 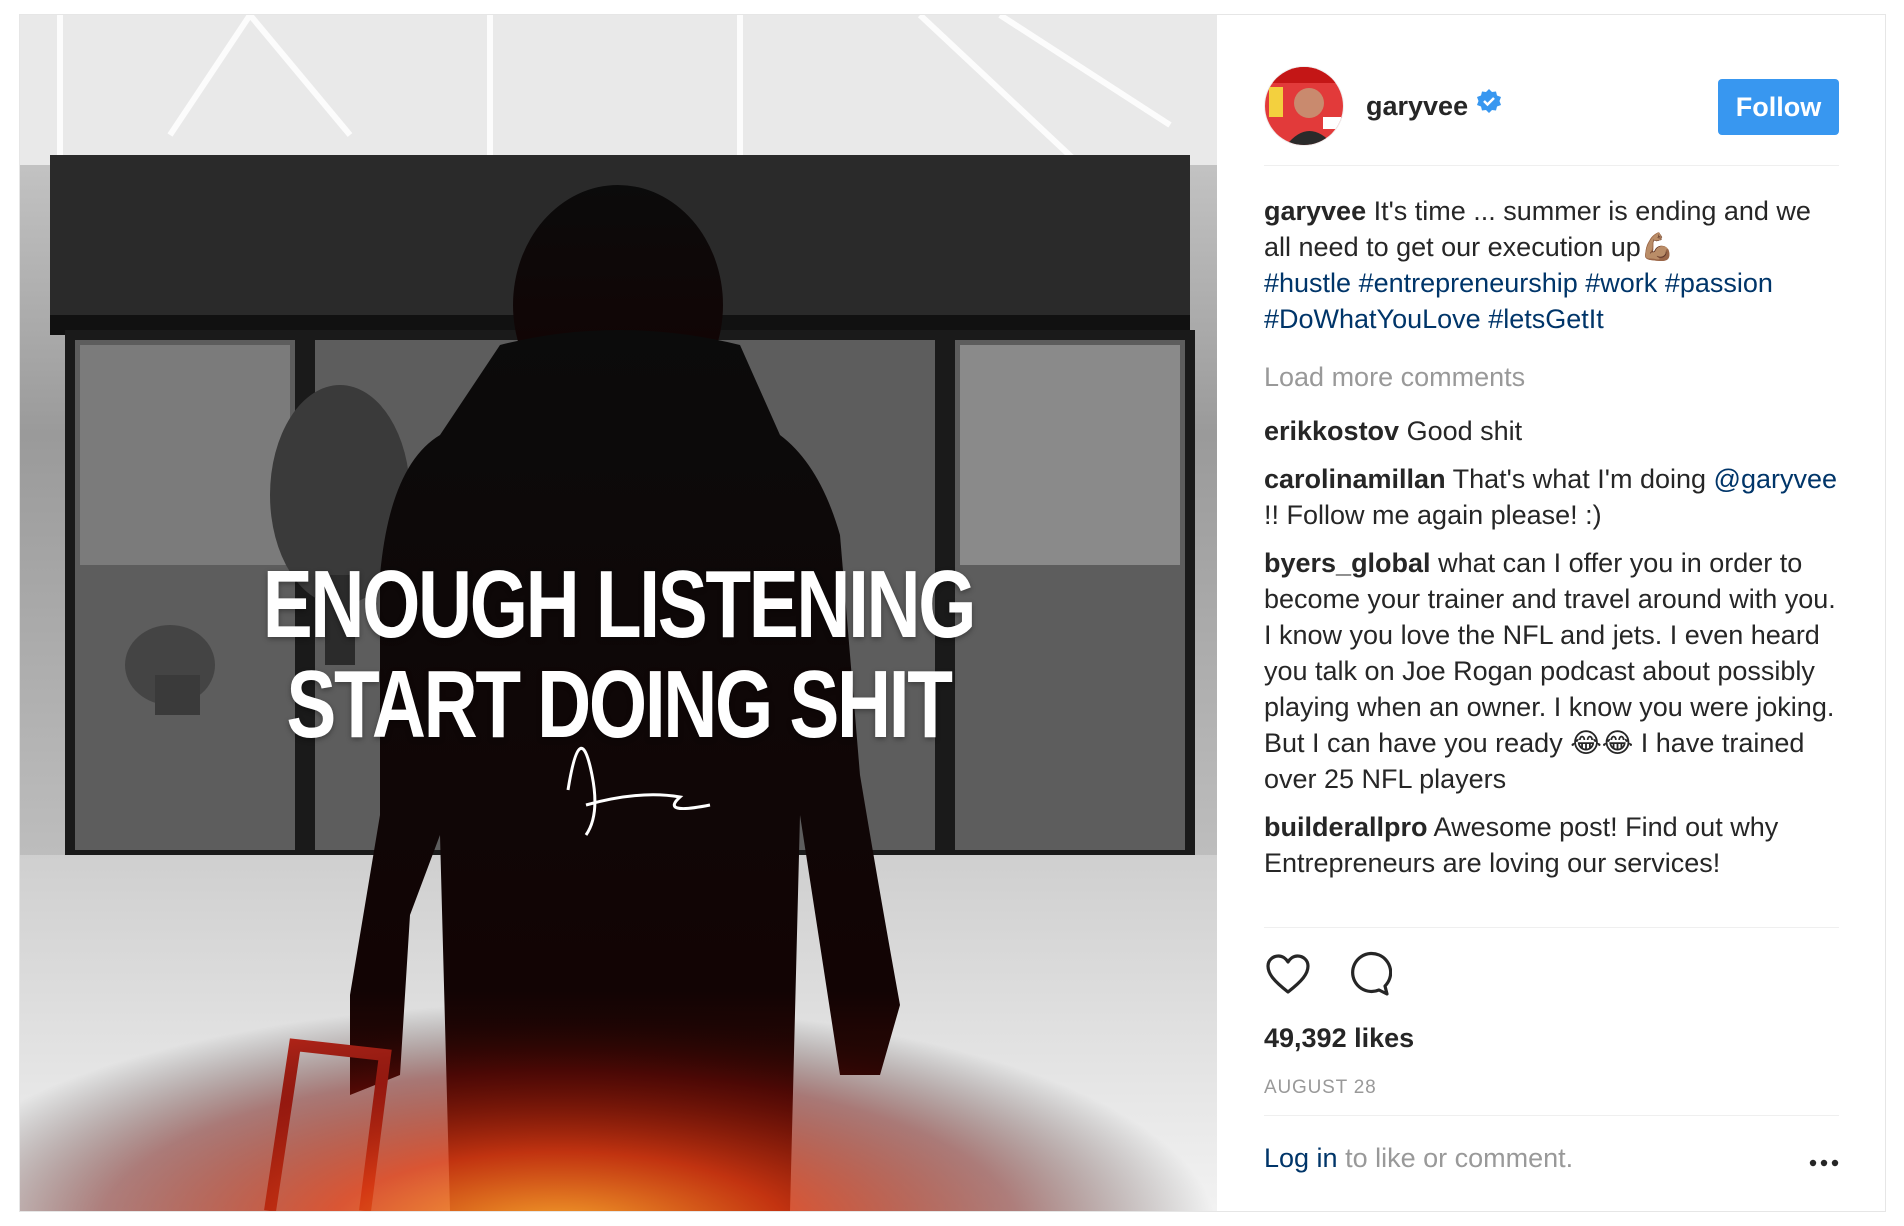 I want to click on login-prompt-text: to like or comment., so click(x=1459, y=1158).